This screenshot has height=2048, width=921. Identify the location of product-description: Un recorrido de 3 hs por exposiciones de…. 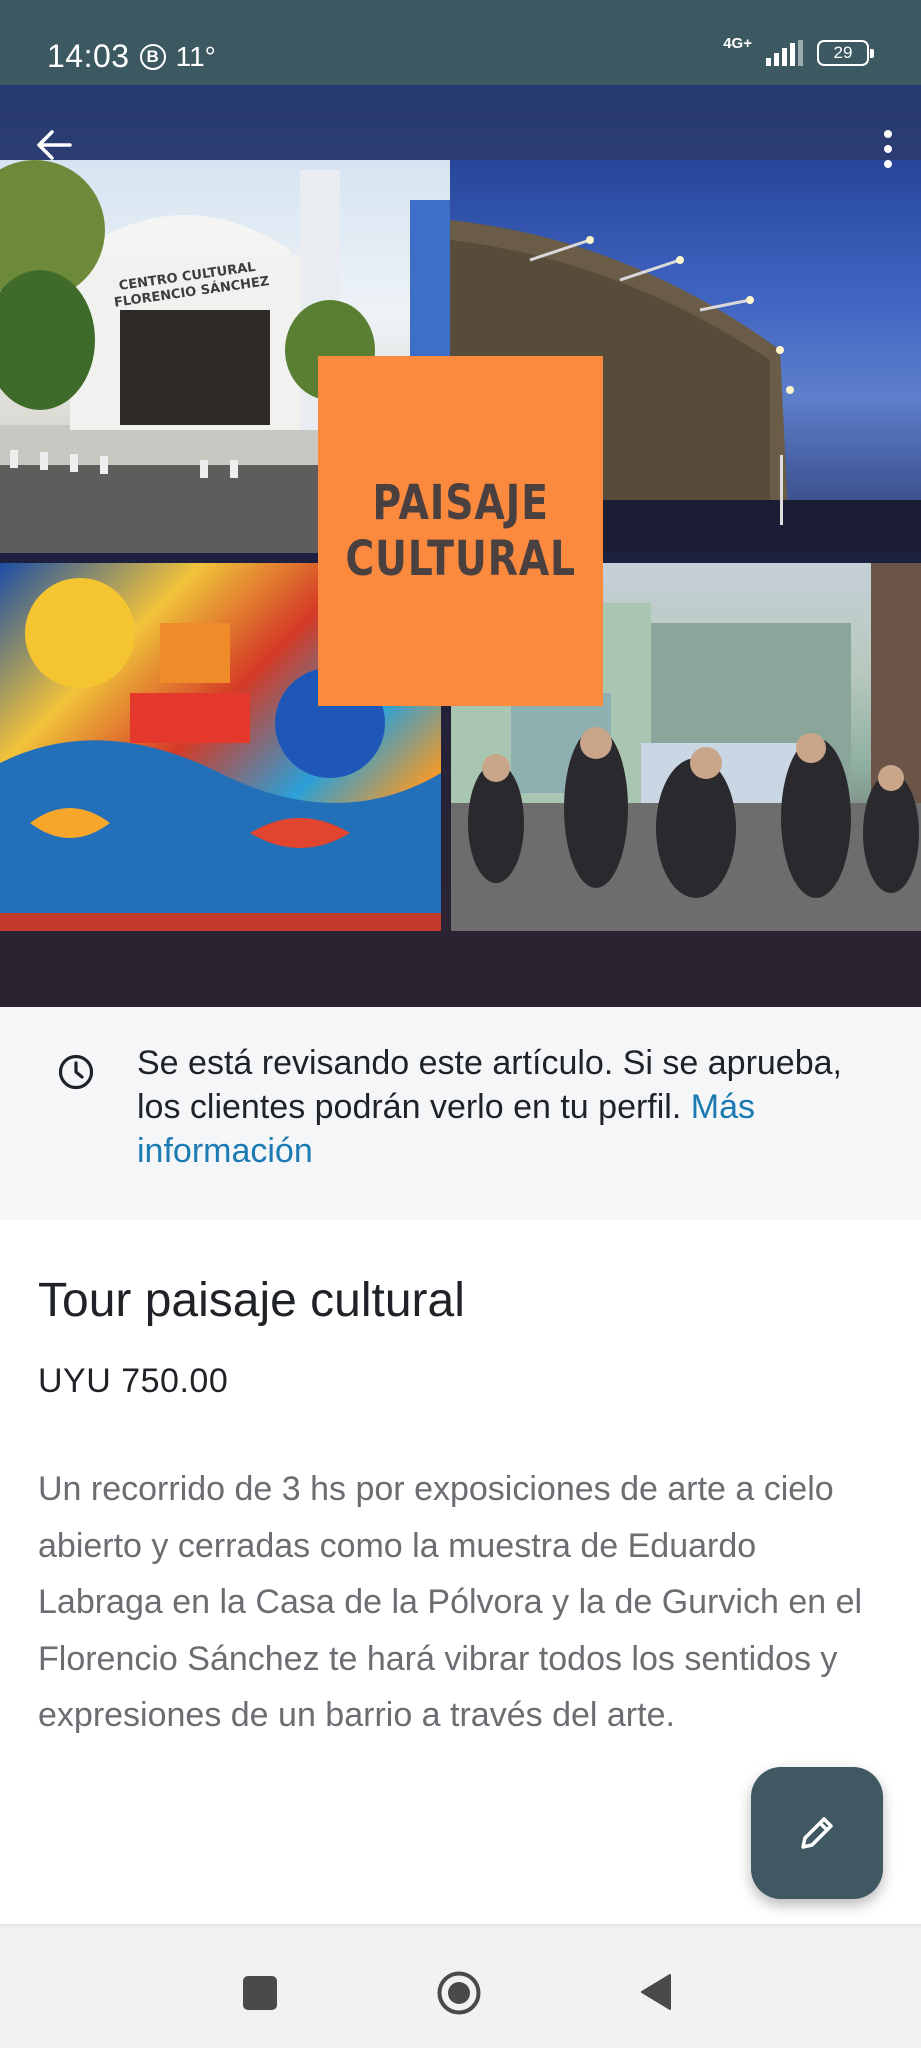
(450, 1602).